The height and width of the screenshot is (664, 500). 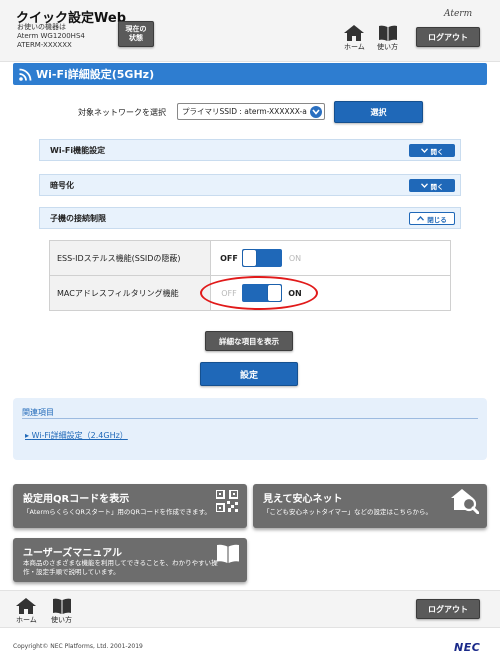 I want to click on tile-description-line: 作・設定手順で説明しています。, so click(x=71, y=572).